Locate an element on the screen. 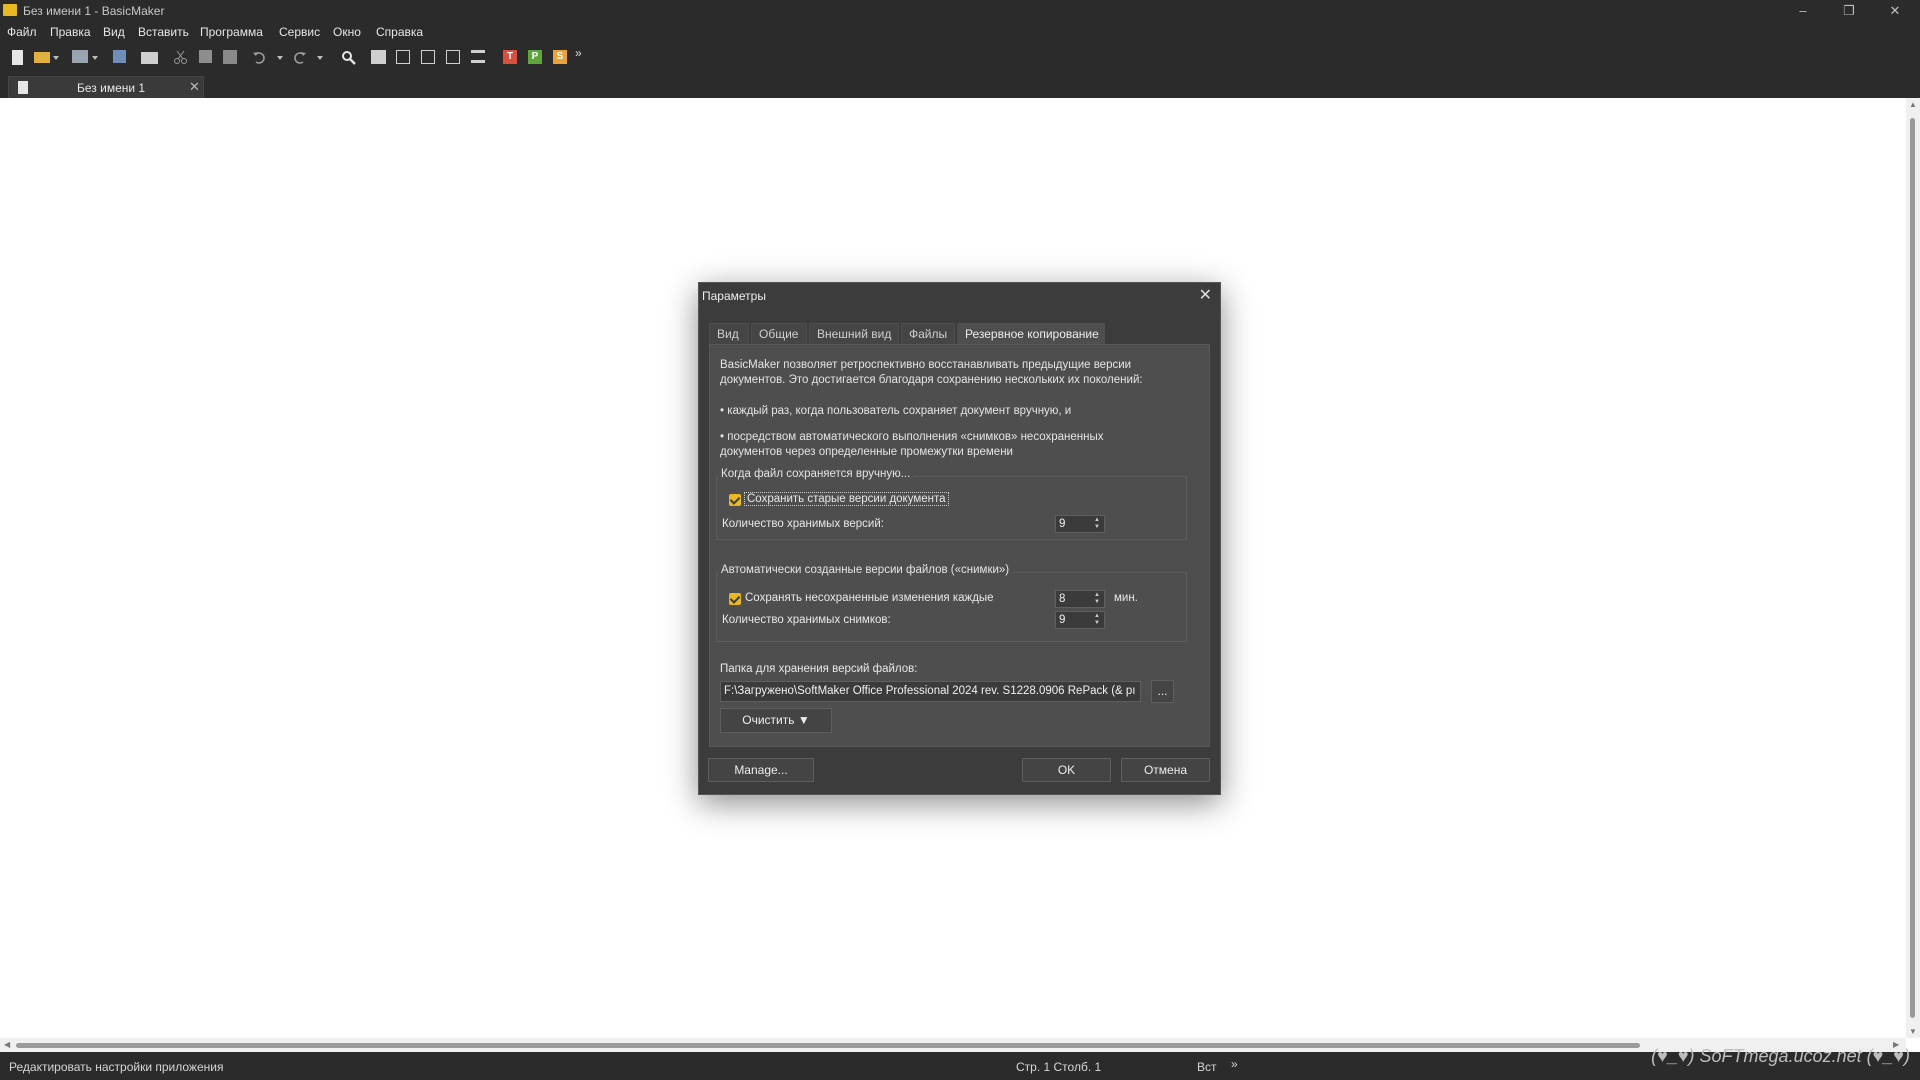 This screenshot has height=1080, width=1920. status-hint: Редактировать настройки приложения is located at coordinates (116, 1067).